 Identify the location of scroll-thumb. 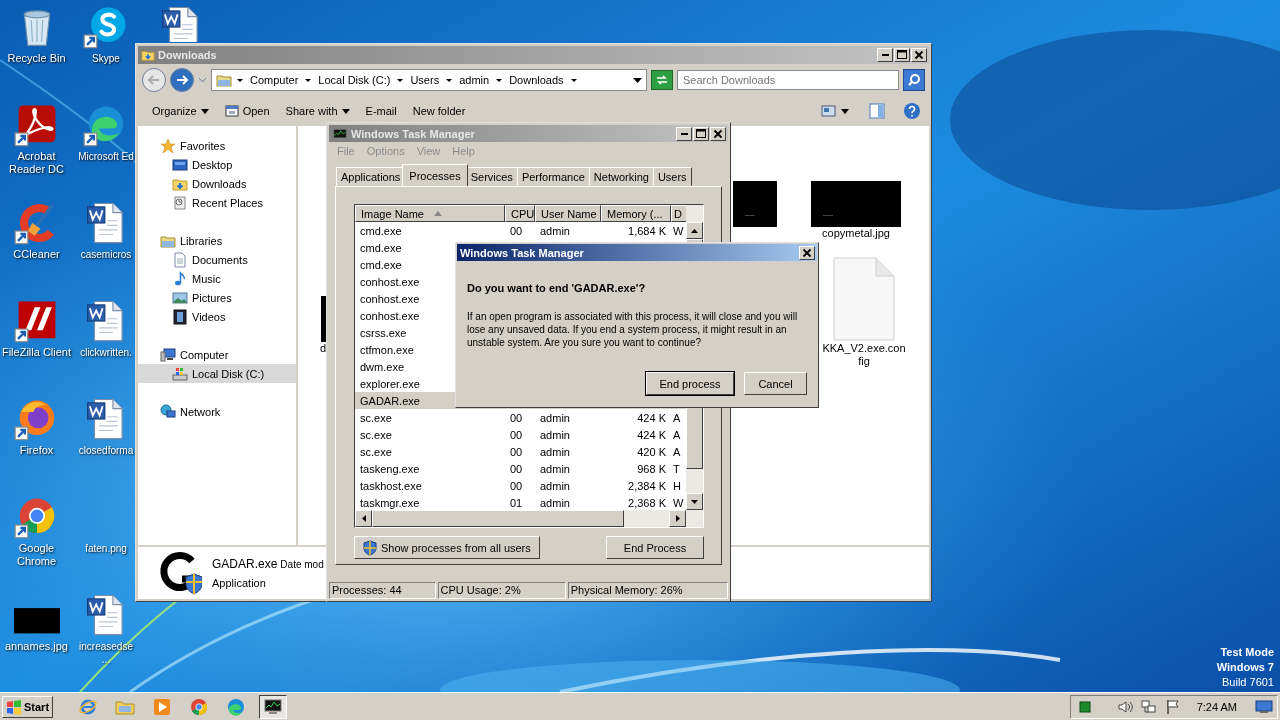
(498, 519).